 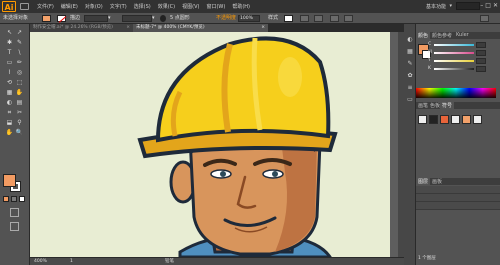 I want to click on direct-selection-tool-icon: ↗, so click(x=19, y=32).